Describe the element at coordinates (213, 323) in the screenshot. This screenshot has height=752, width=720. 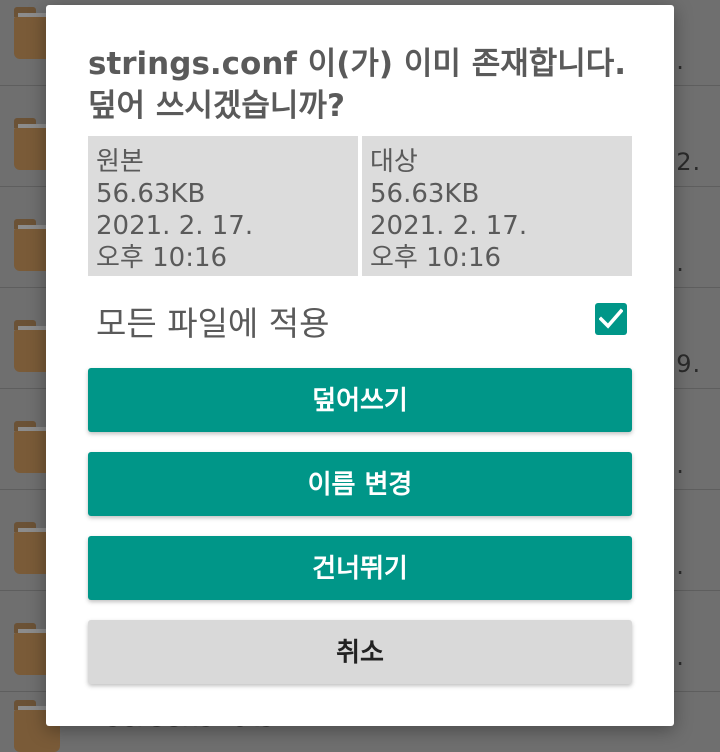
I see `apply-all-label: 모든 파일에 적용` at that location.